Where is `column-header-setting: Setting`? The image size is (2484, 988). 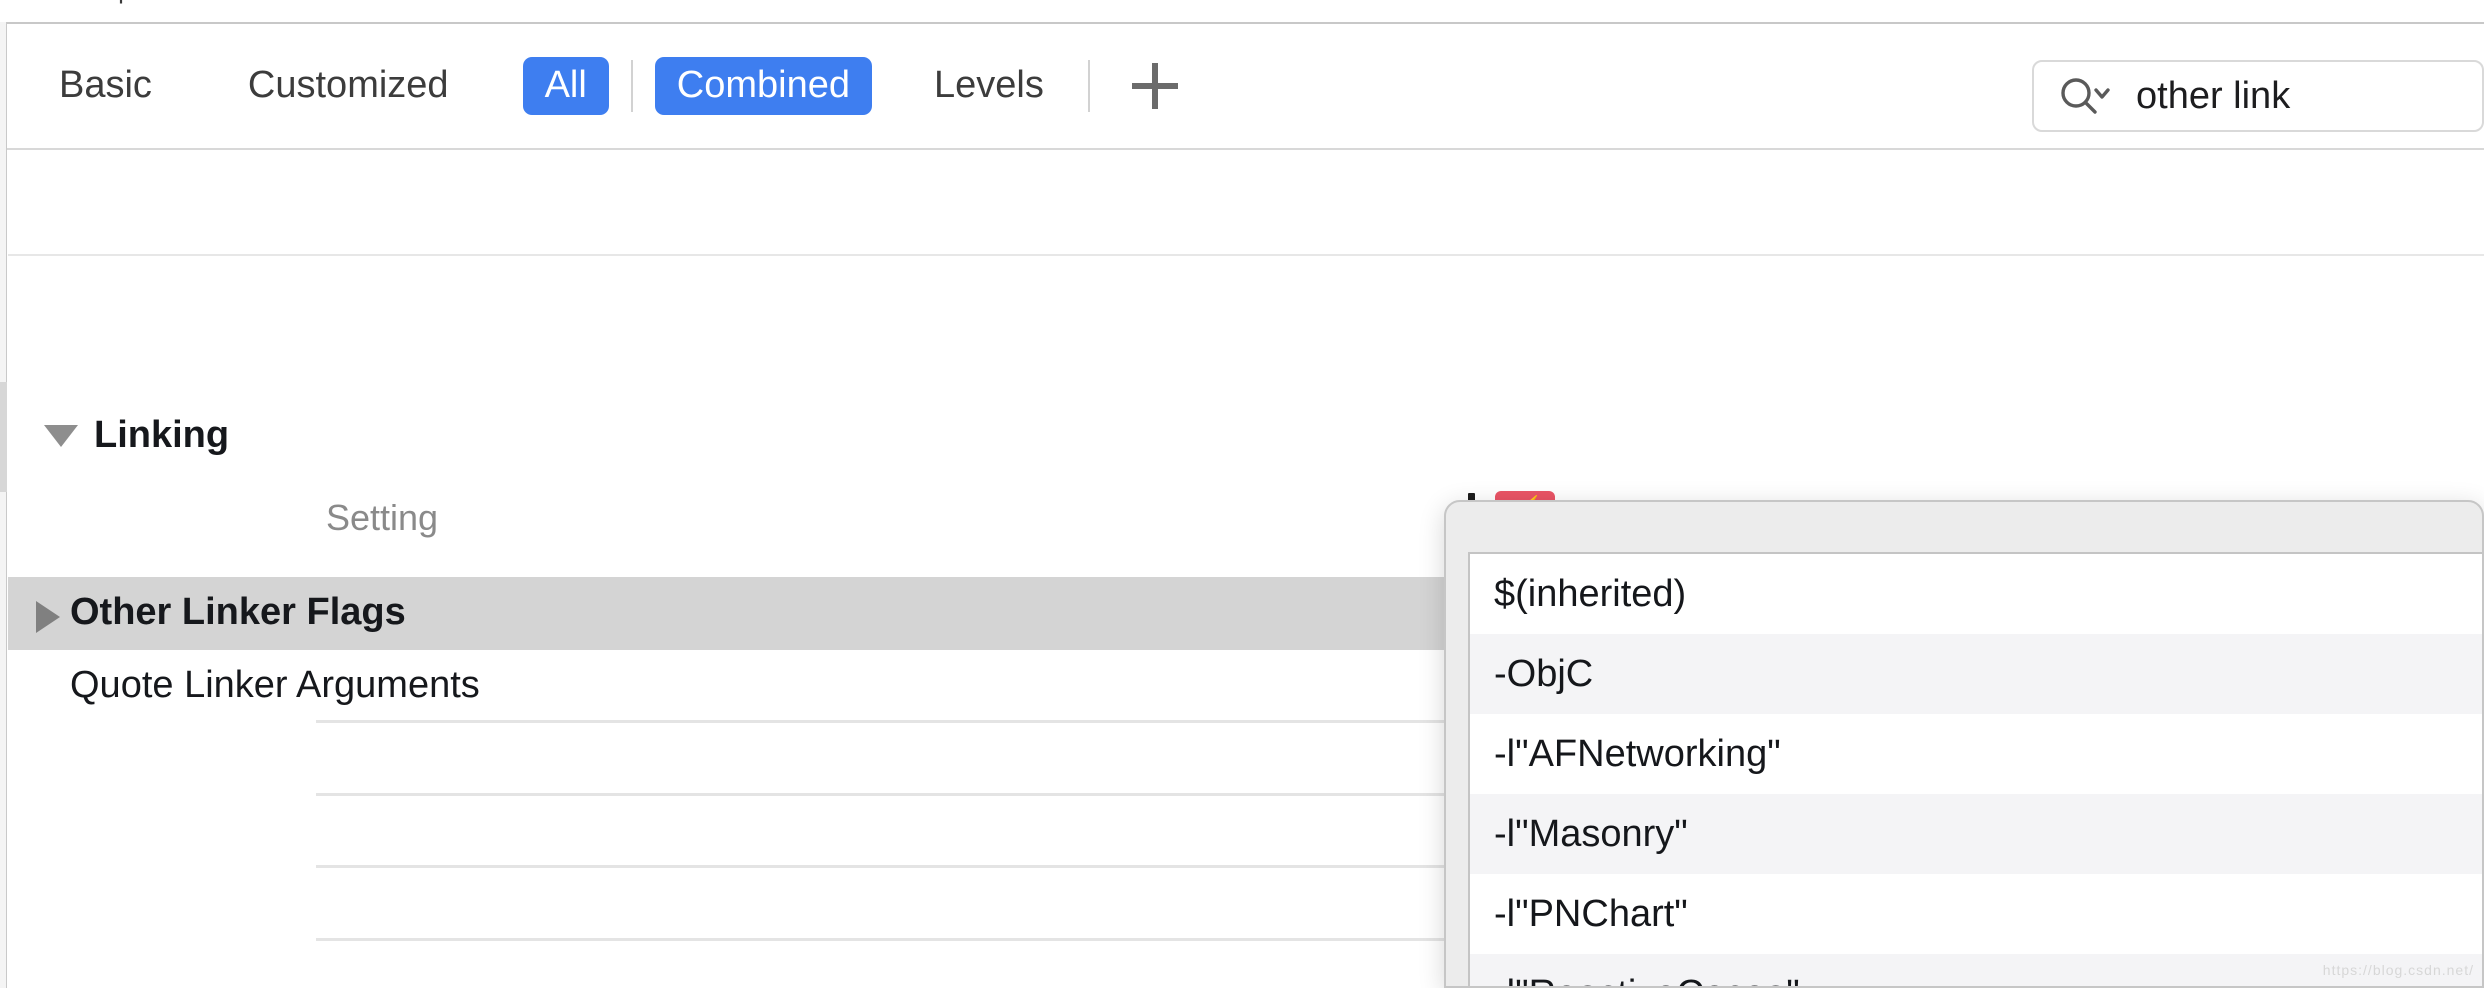 column-header-setting: Setting is located at coordinates (382, 517).